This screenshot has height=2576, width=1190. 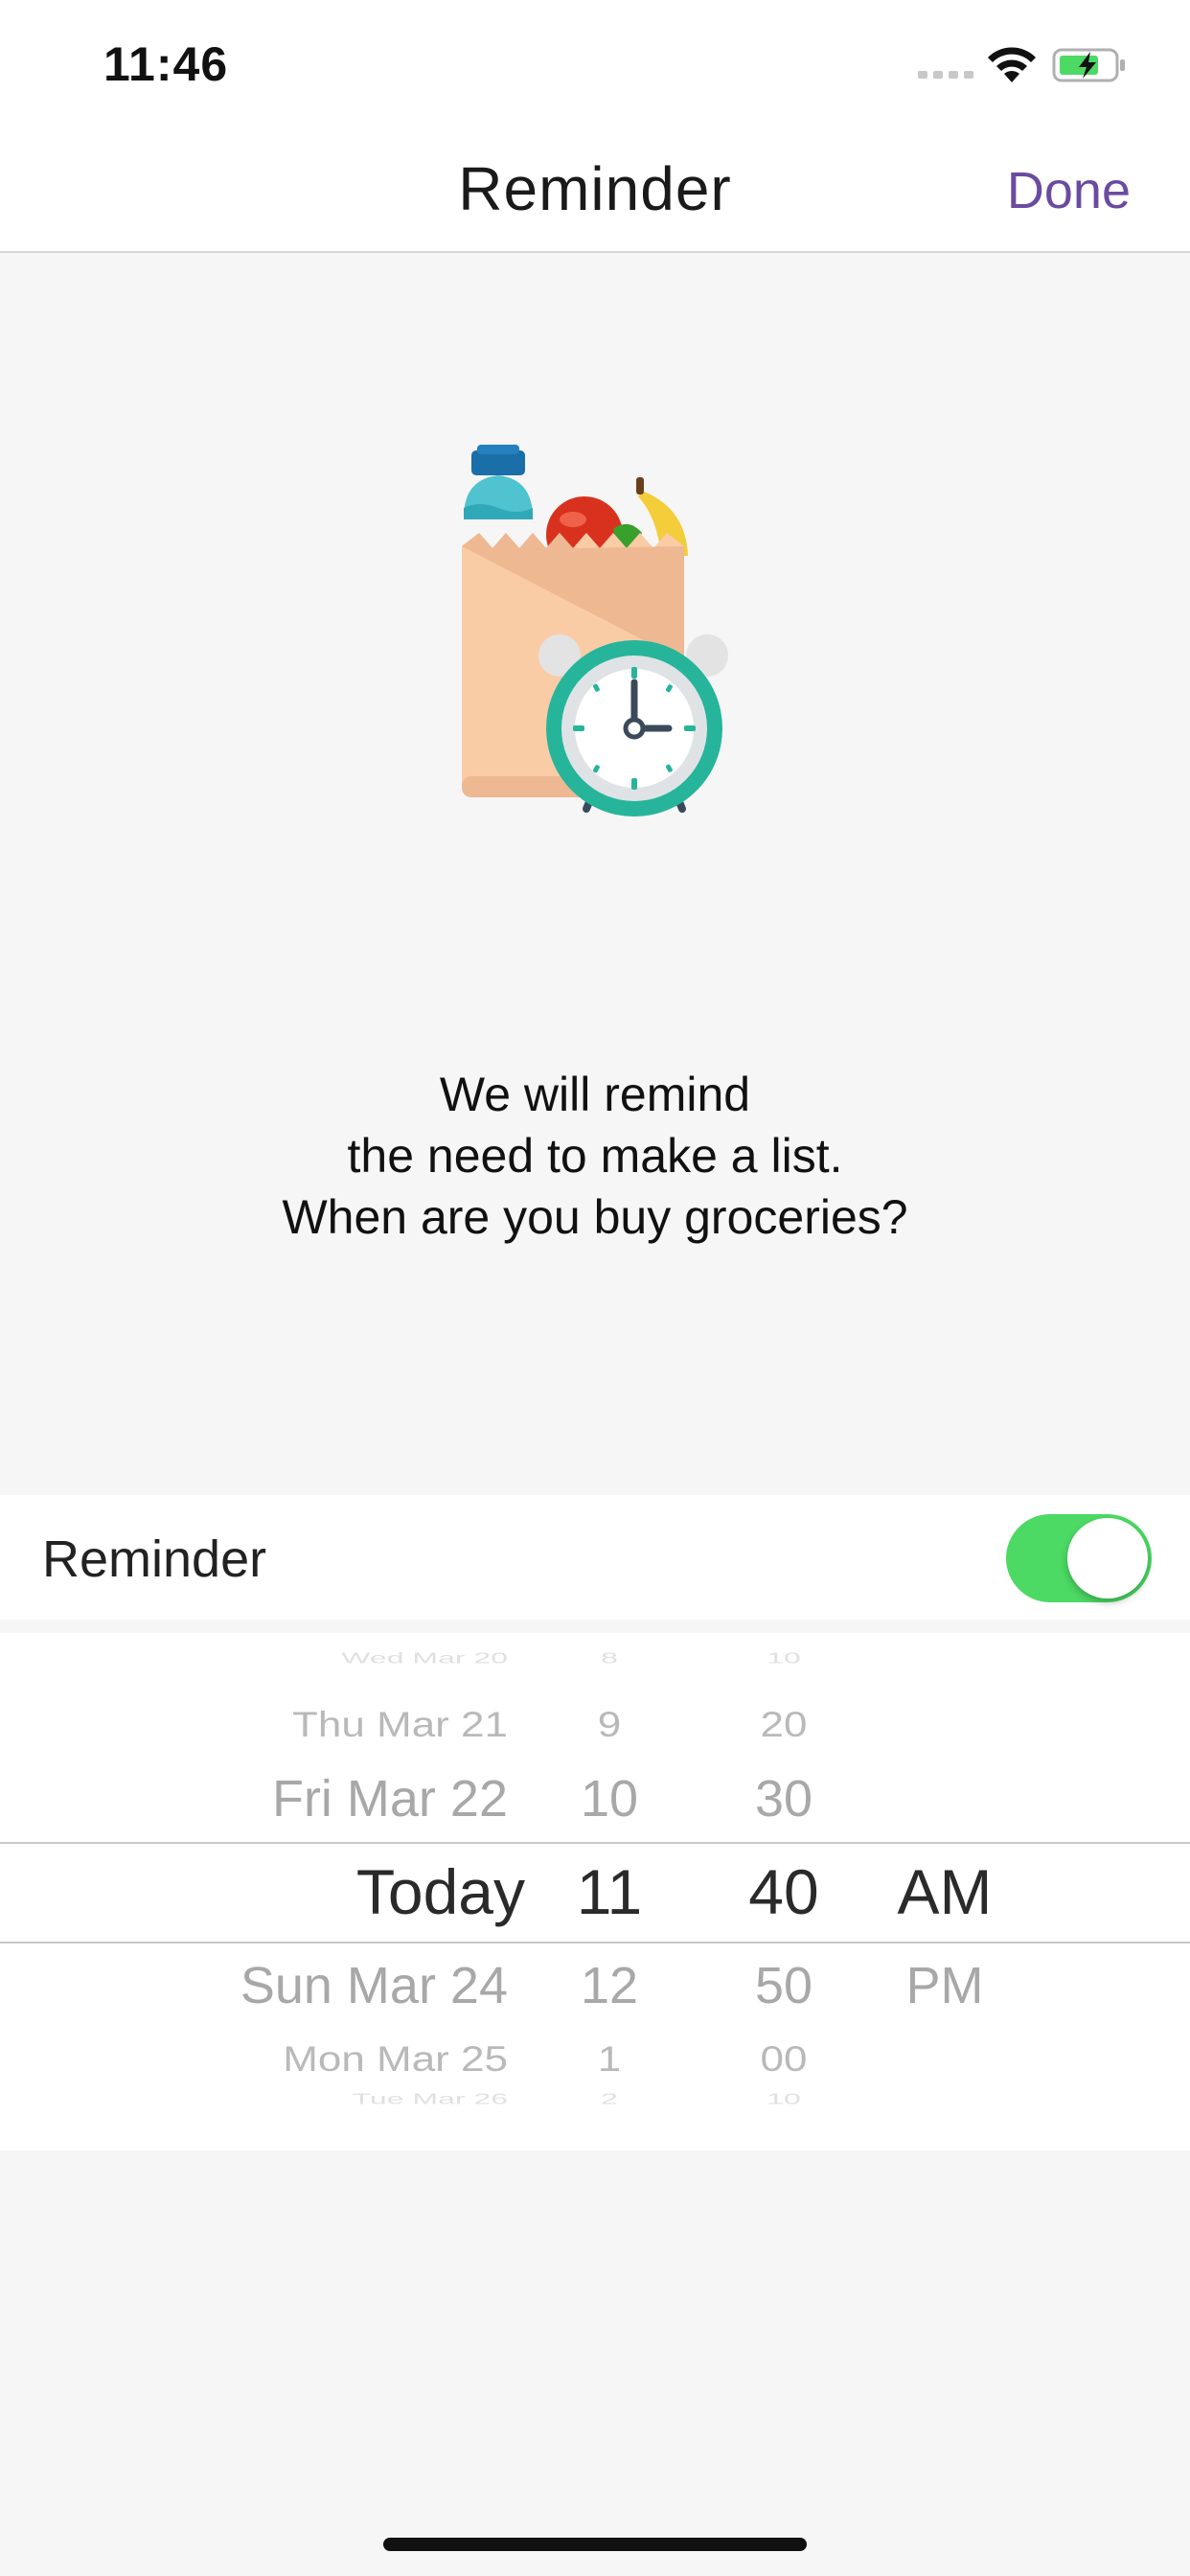 I want to click on picker-period-item: AM, so click(x=945, y=1891).